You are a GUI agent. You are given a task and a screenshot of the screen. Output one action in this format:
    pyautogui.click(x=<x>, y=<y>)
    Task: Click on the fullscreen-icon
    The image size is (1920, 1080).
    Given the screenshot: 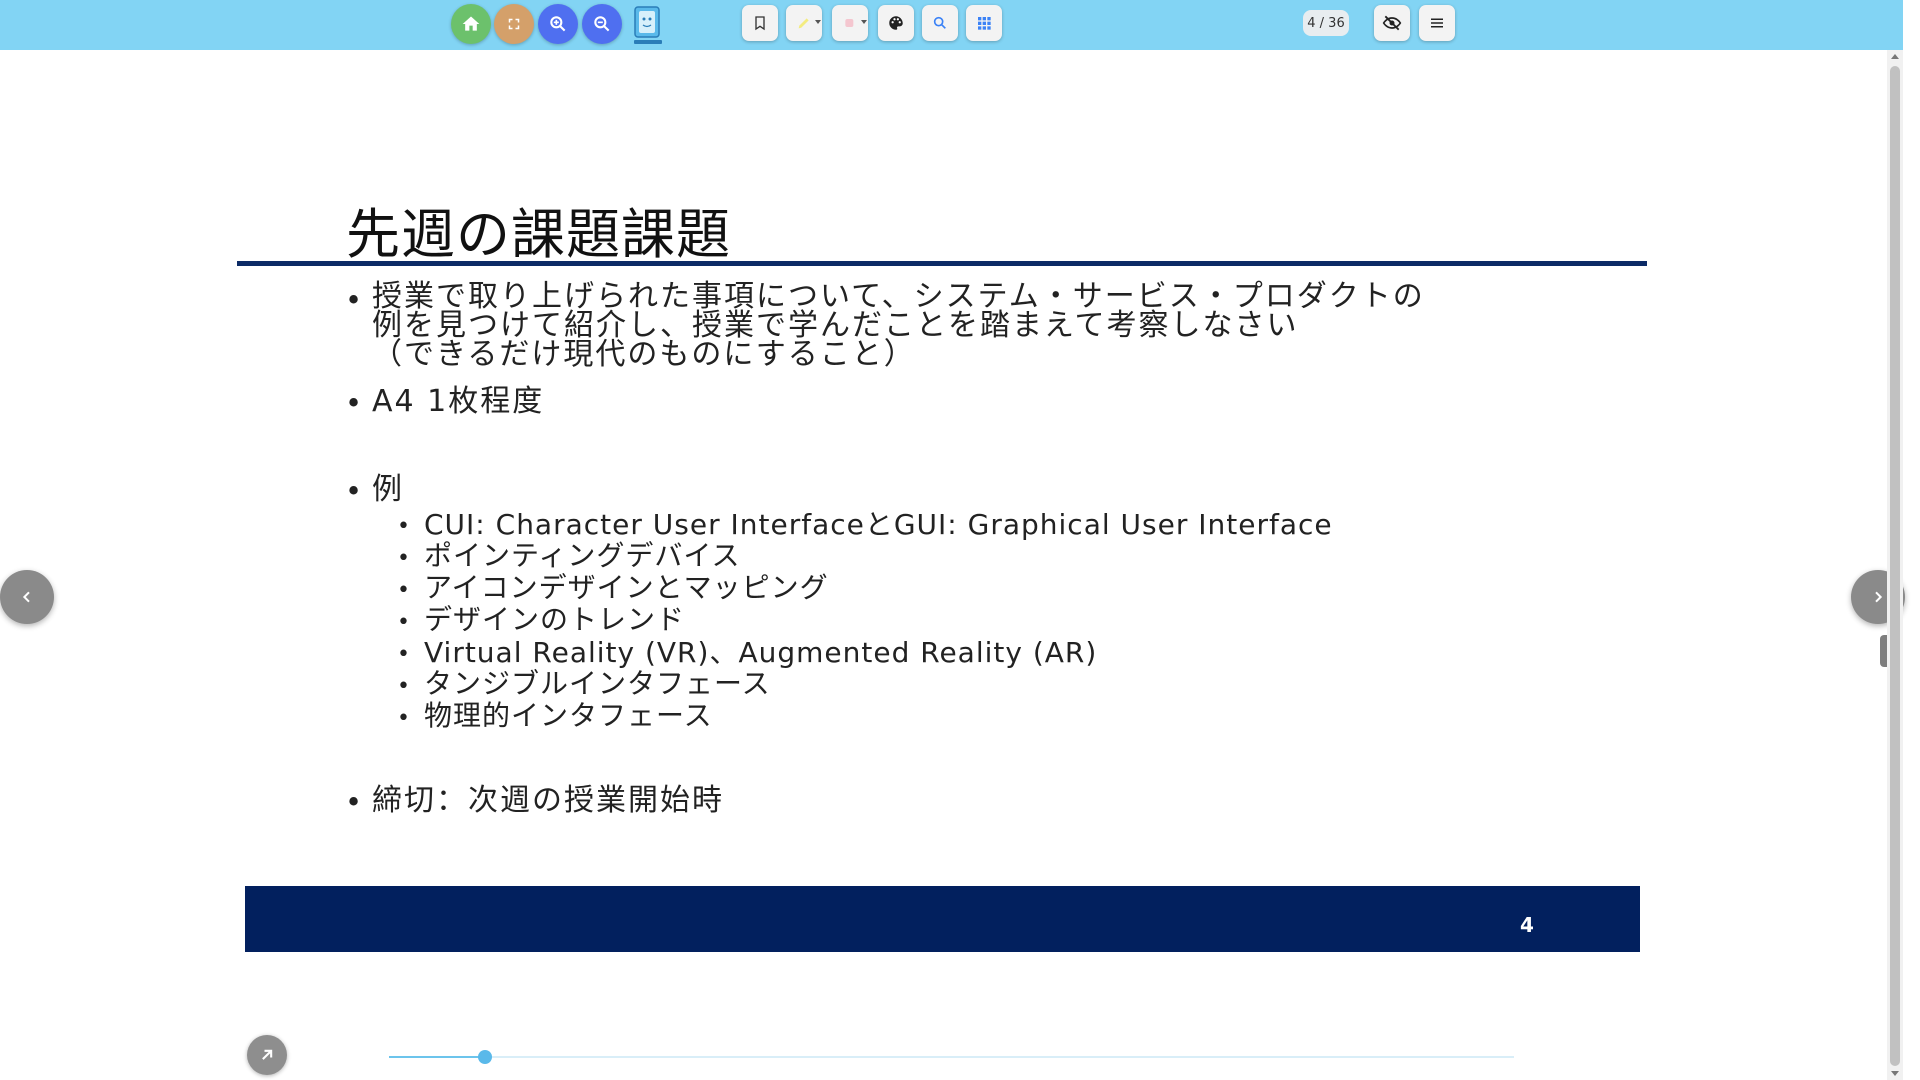 What is the action you would take?
    pyautogui.click(x=514, y=24)
    